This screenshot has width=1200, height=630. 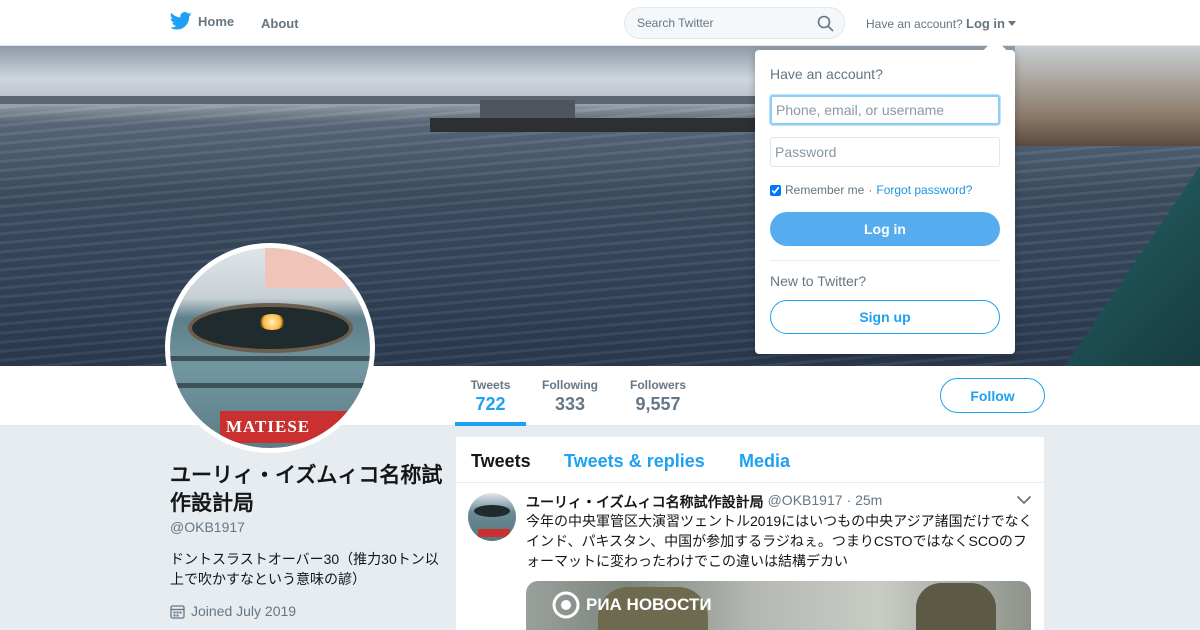 I want to click on tweet-avatar-barrel, so click(x=492, y=511).